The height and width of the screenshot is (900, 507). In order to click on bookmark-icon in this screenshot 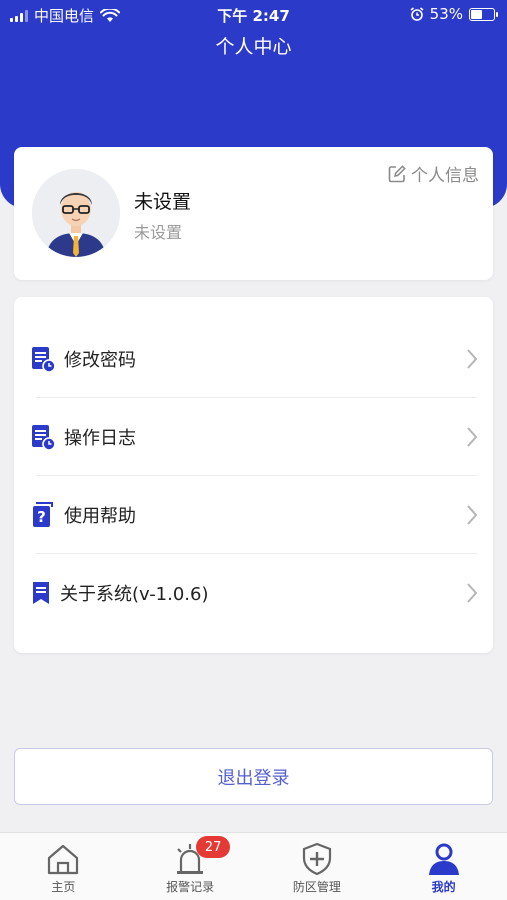, I will do `click(41, 593)`.